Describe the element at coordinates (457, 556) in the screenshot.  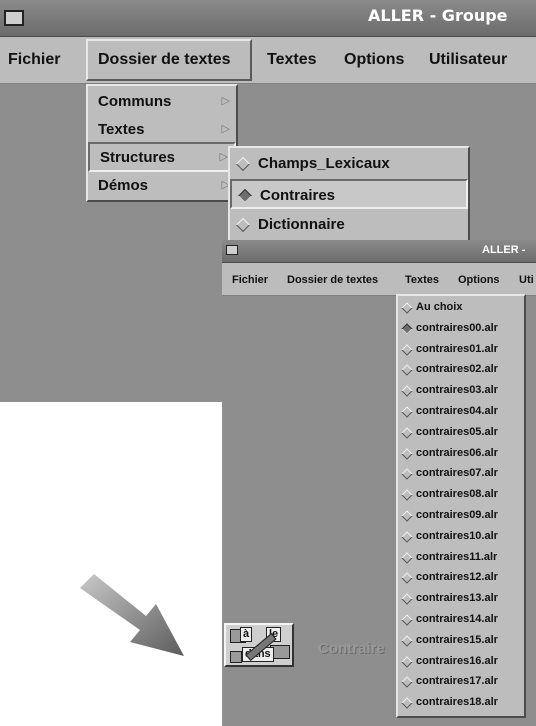
I see `textes-item-label: contraires11.alr` at that location.